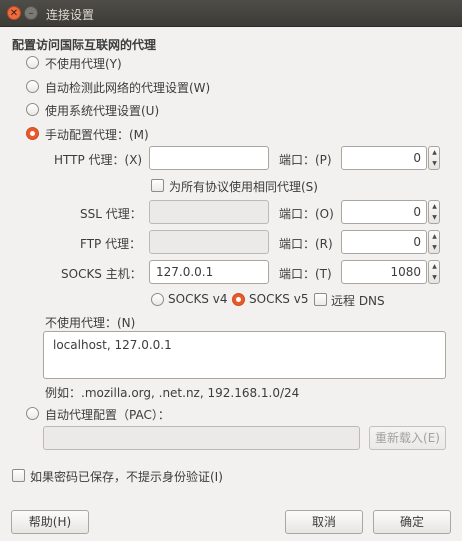  I want to click on http-port-input: 0, so click(384, 158).